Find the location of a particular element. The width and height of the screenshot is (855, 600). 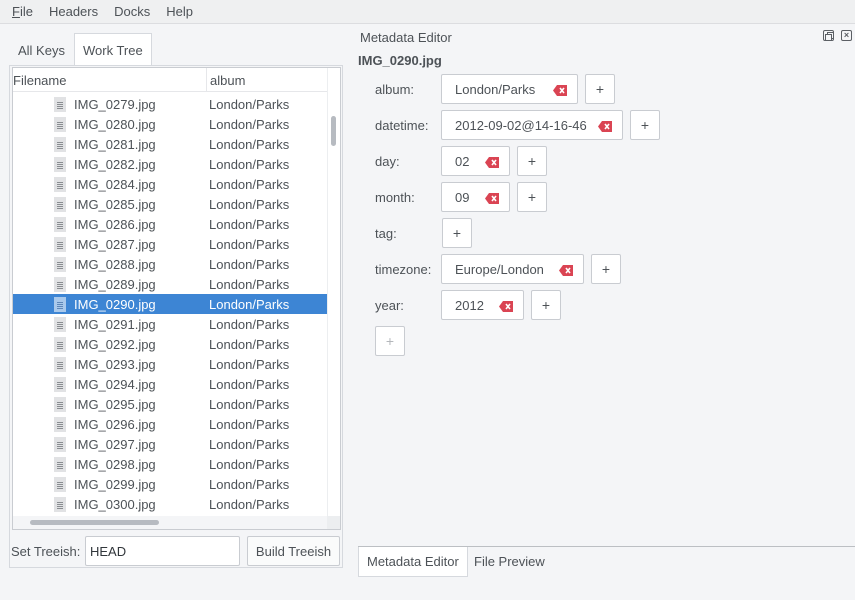

table-row: IMG_0288.jpg London/Parks is located at coordinates (171, 264).